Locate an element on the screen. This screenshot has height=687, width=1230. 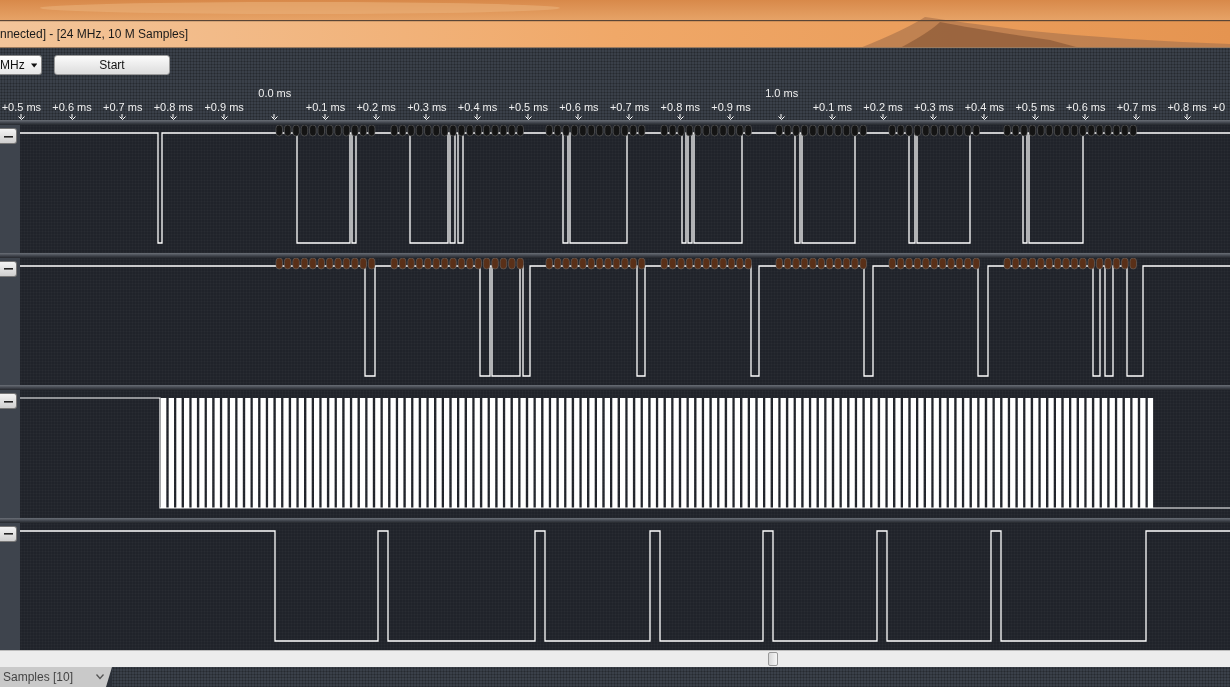
window-title: nnected] - [24 MHz, 10 M Samples] is located at coordinates (94, 34).